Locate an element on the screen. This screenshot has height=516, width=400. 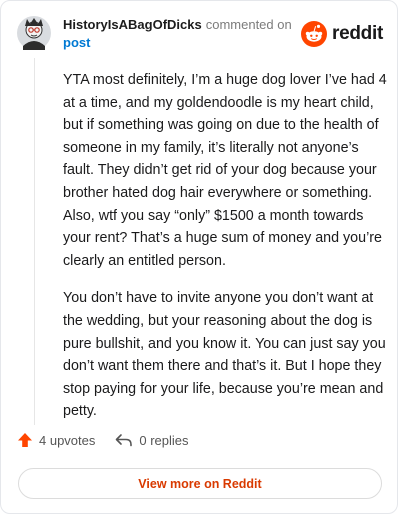
reddit-logo: reddit is located at coordinates (342, 34).